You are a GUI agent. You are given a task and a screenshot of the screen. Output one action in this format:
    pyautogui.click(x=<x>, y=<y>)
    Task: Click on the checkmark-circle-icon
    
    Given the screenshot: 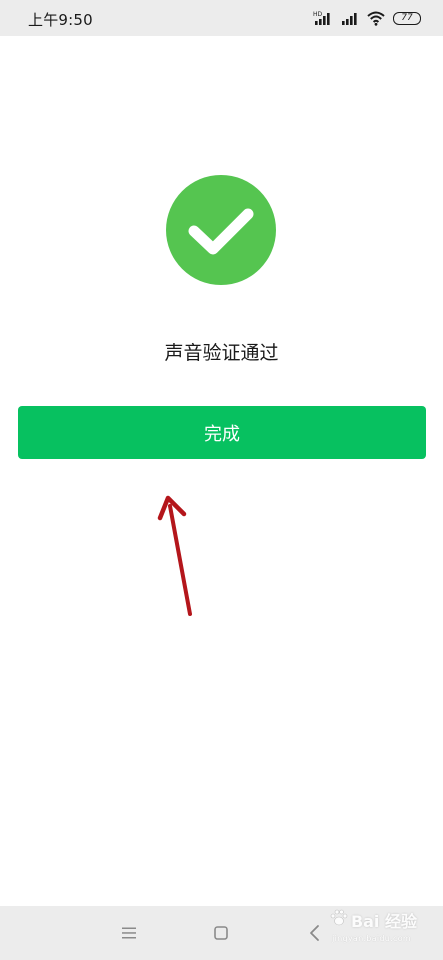 What is the action you would take?
    pyautogui.click(x=221, y=230)
    